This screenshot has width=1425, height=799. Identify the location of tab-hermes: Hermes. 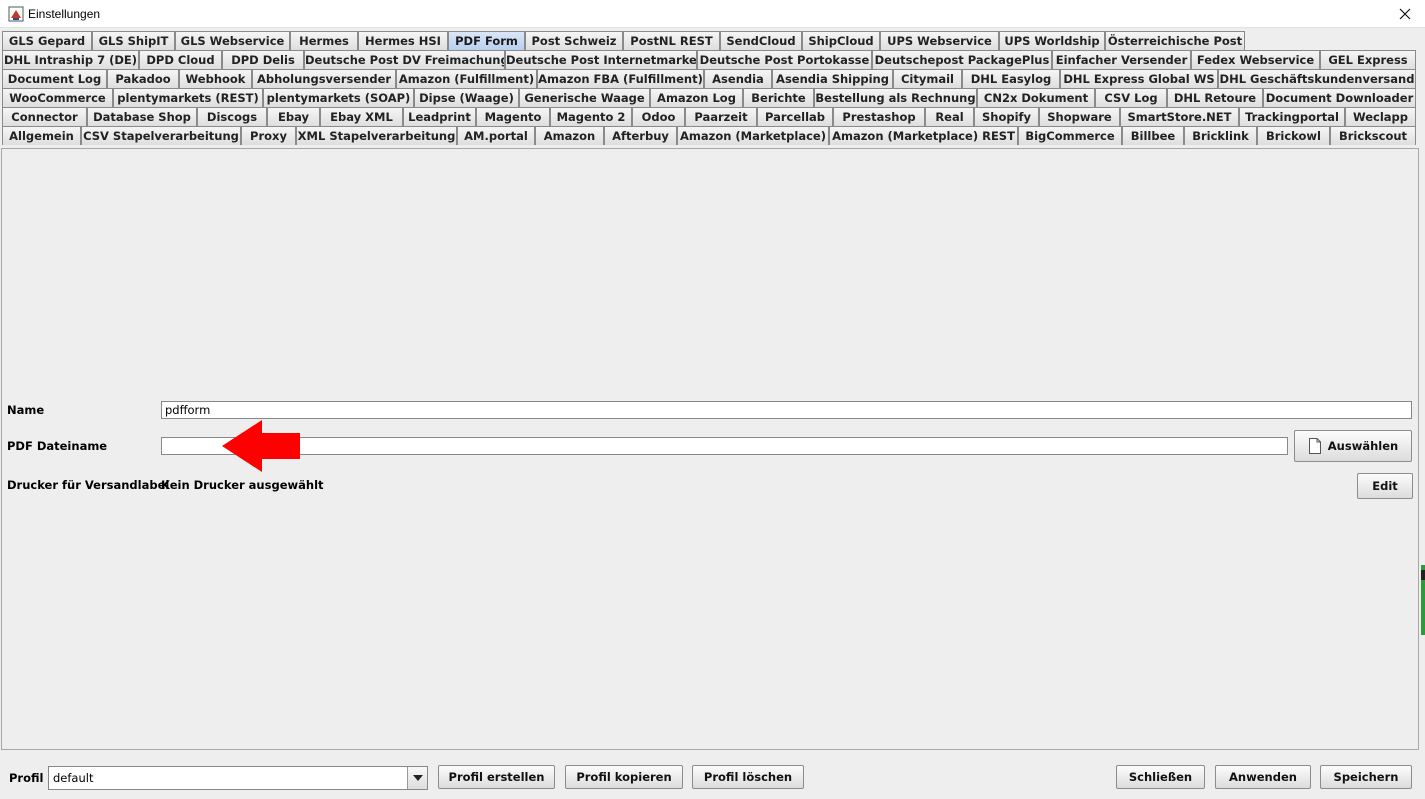
(324, 40).